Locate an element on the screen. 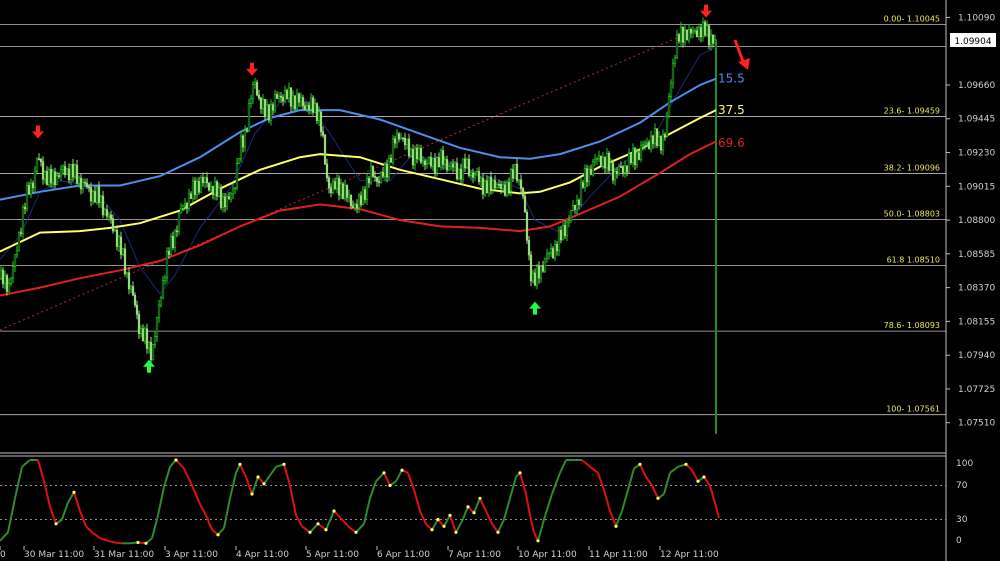 The image size is (1000, 561). y-tick-label: 1.09445 is located at coordinates (976, 120).